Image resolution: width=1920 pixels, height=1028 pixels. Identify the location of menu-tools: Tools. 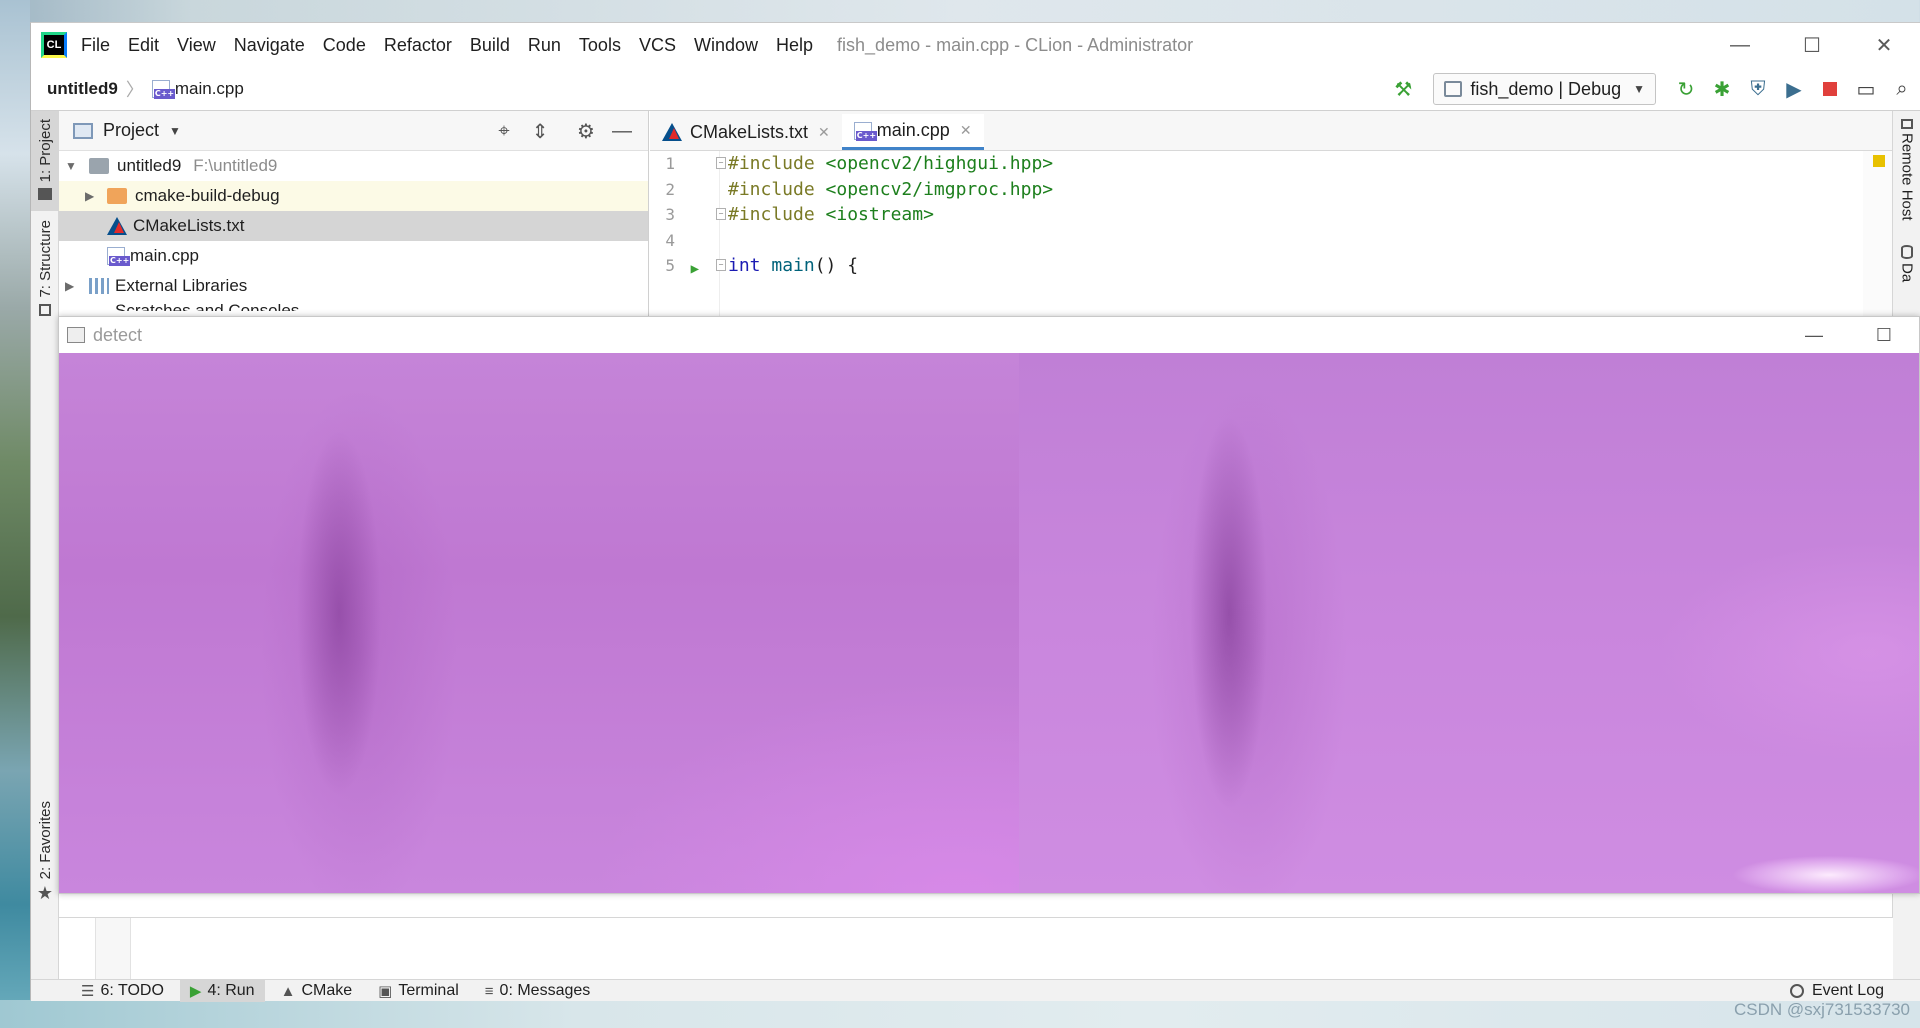
(600, 45).